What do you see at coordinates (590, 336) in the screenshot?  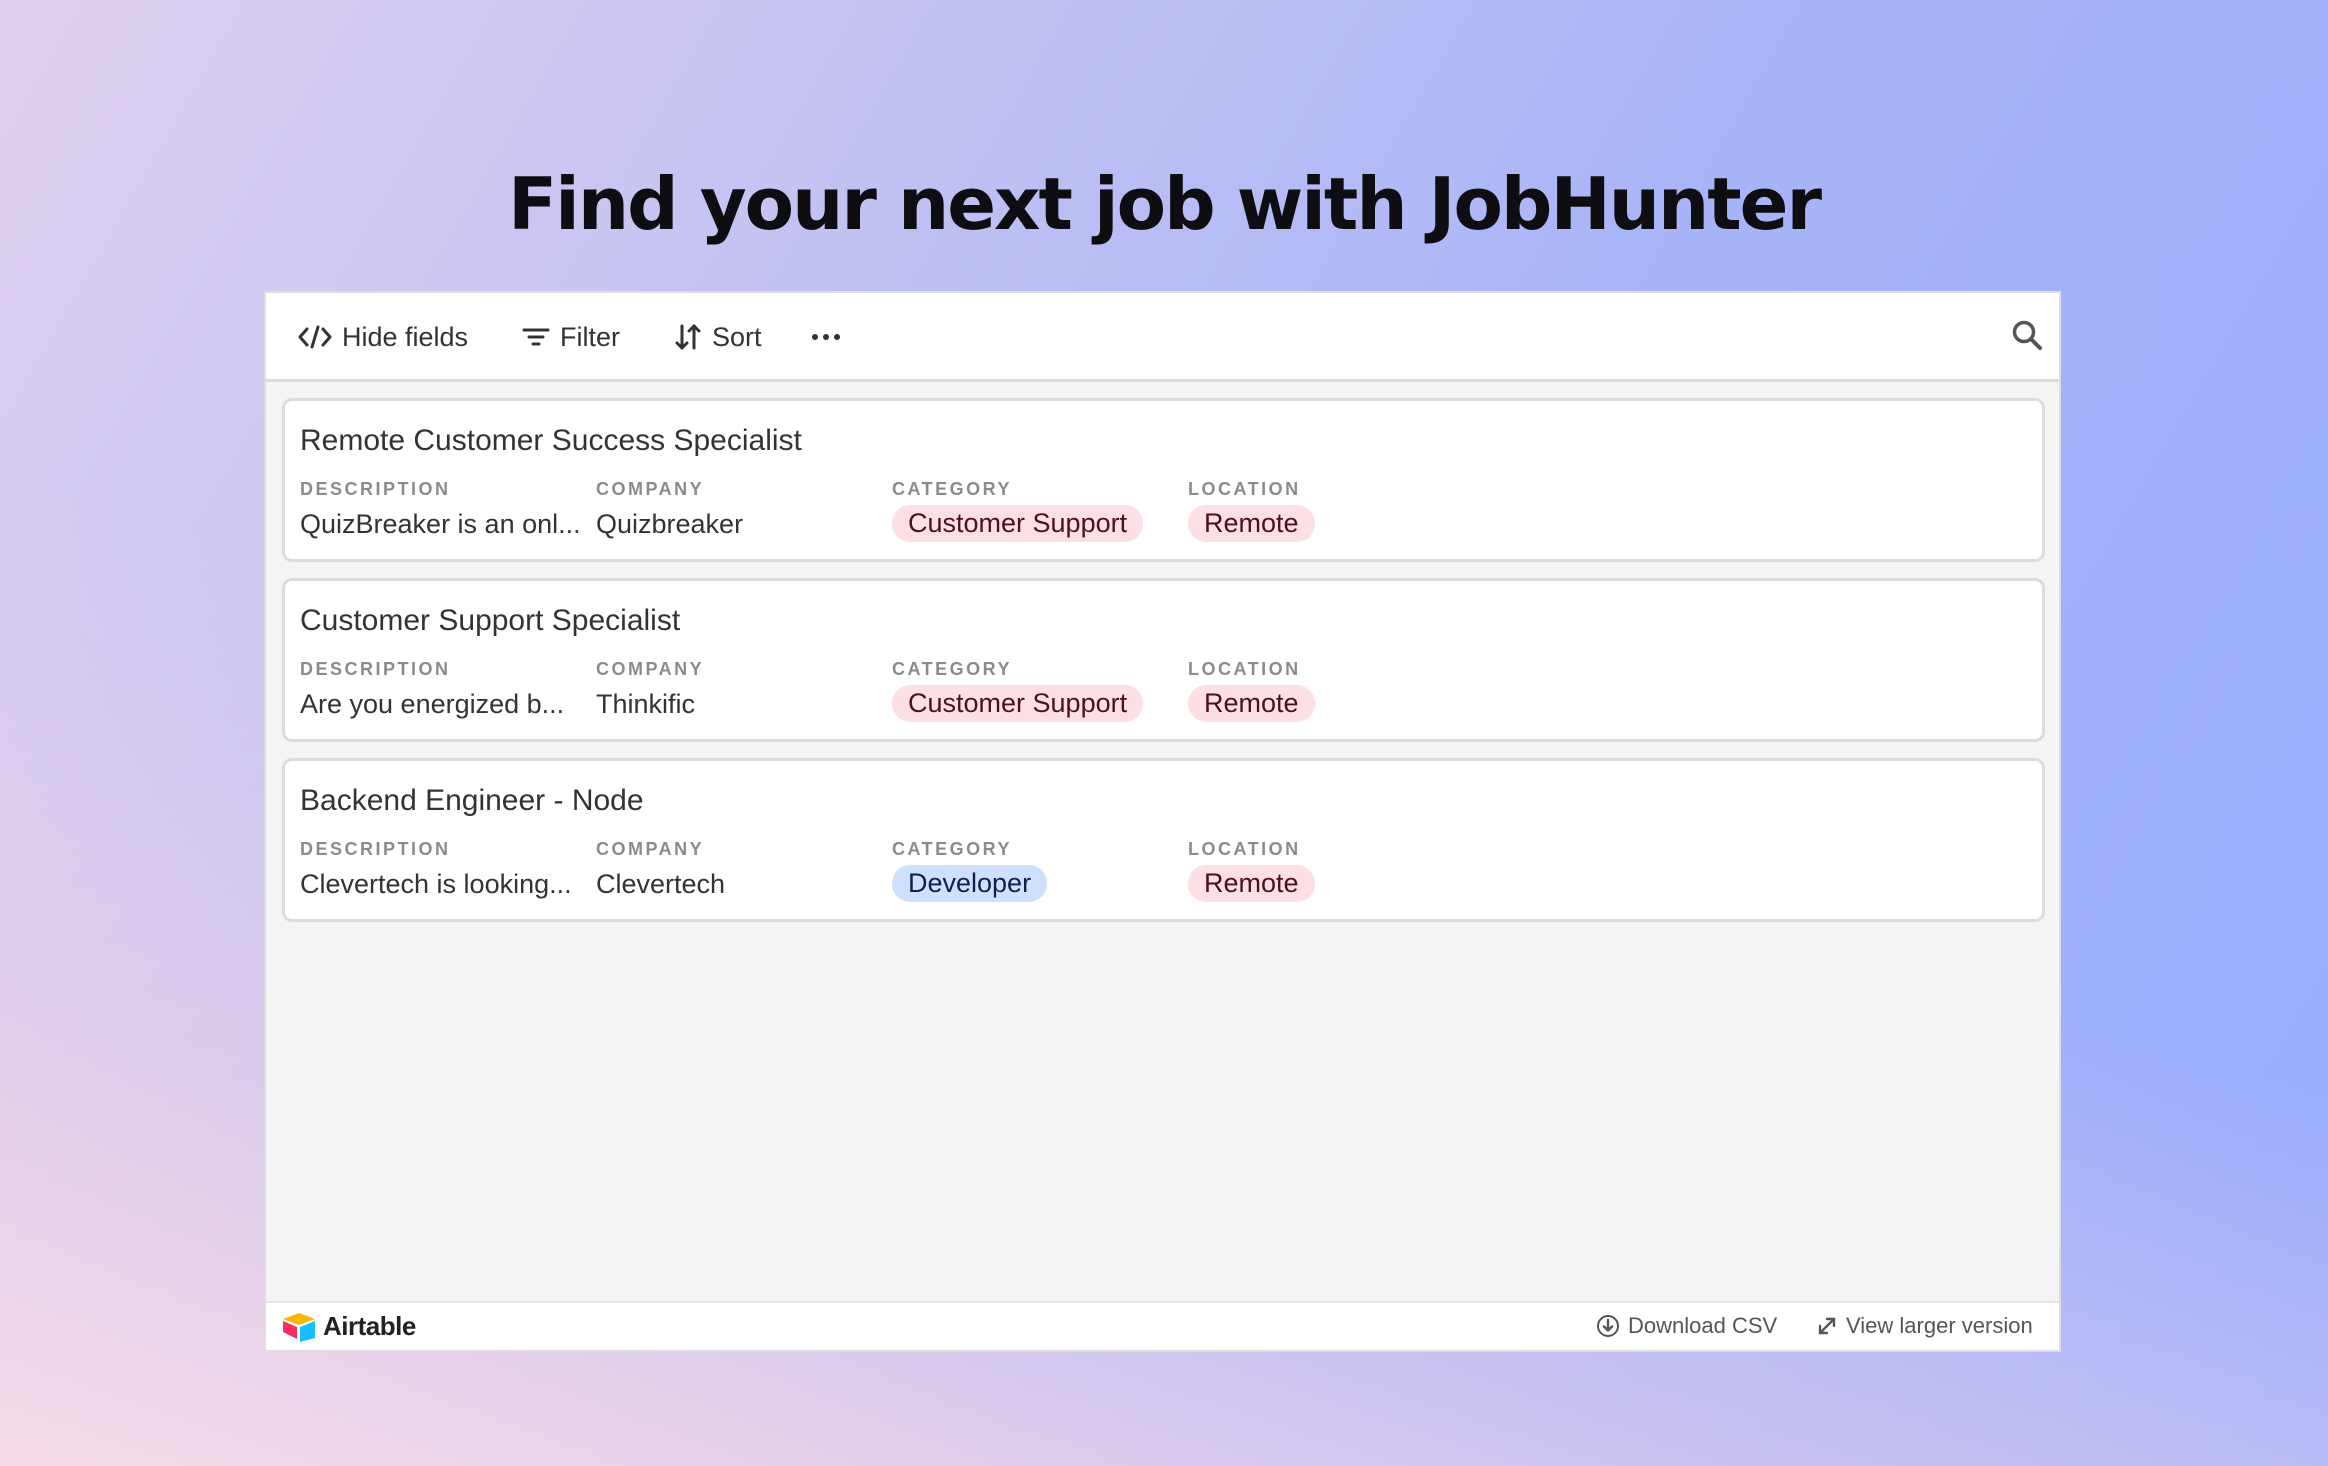 I see `filter-label: Filter` at bounding box center [590, 336].